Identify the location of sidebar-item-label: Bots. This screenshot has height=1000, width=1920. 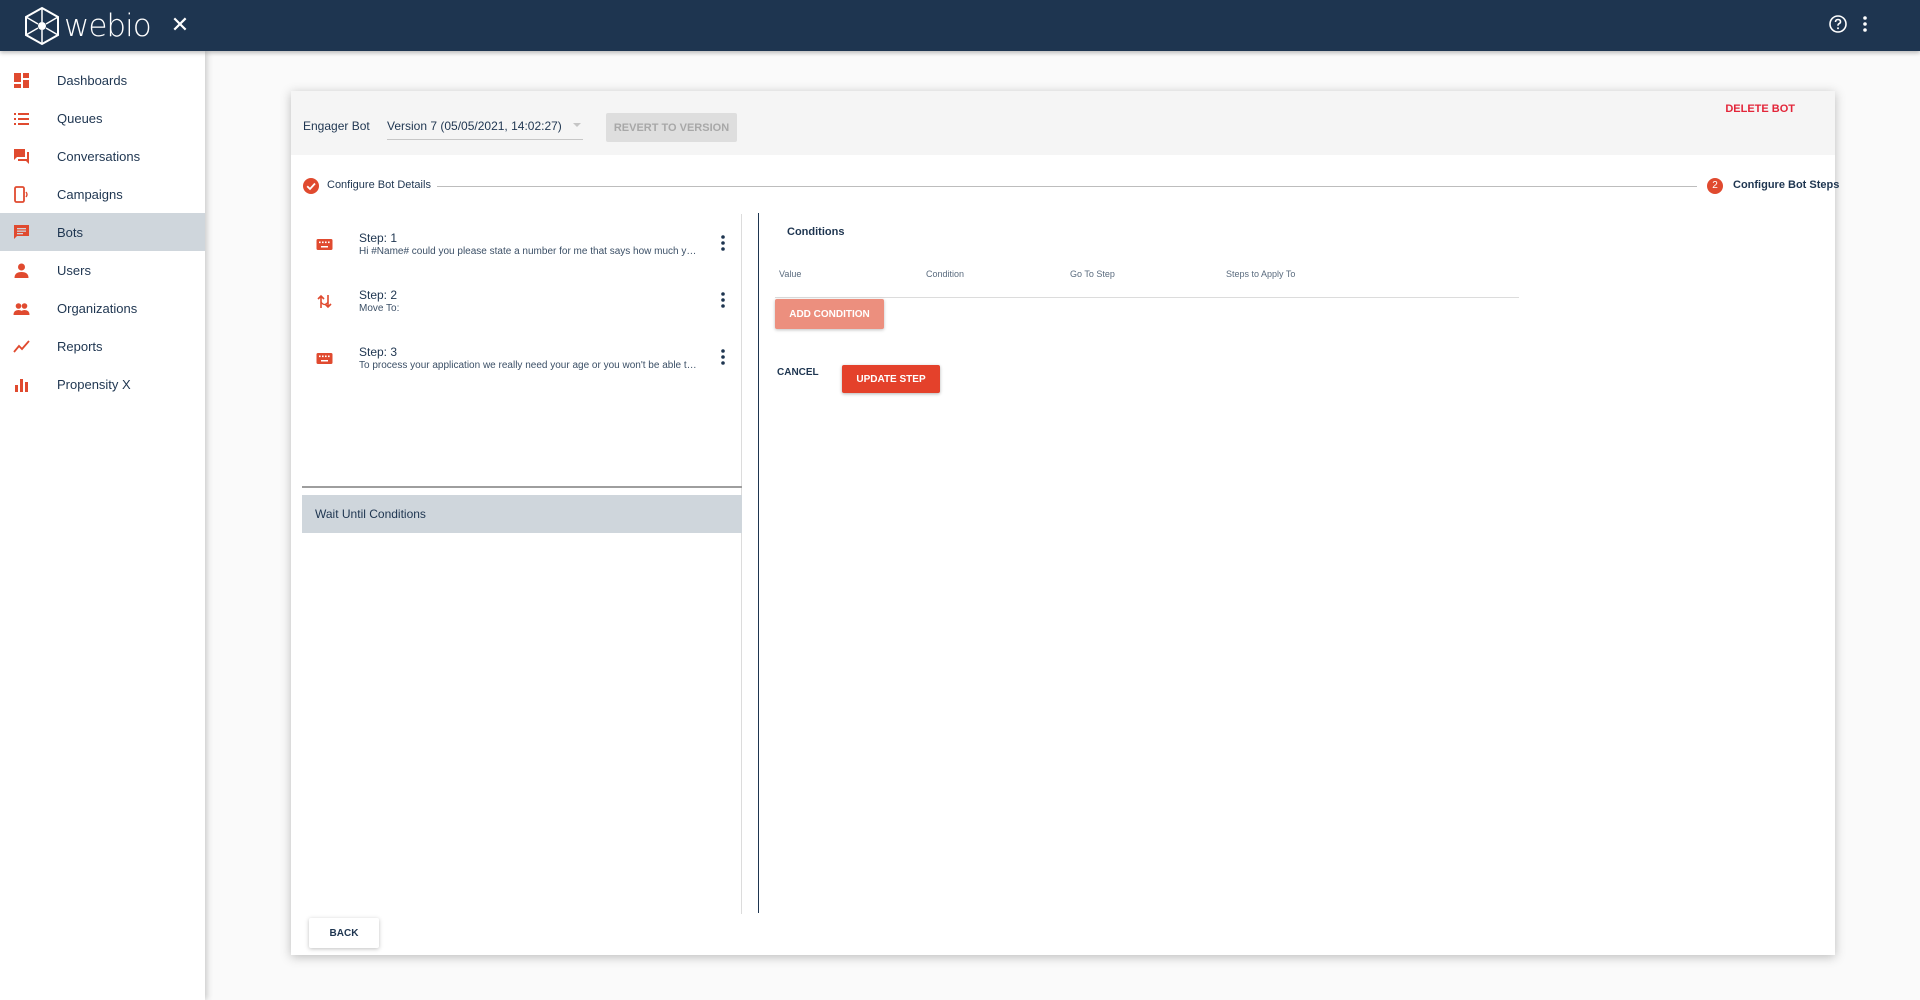
(70, 232).